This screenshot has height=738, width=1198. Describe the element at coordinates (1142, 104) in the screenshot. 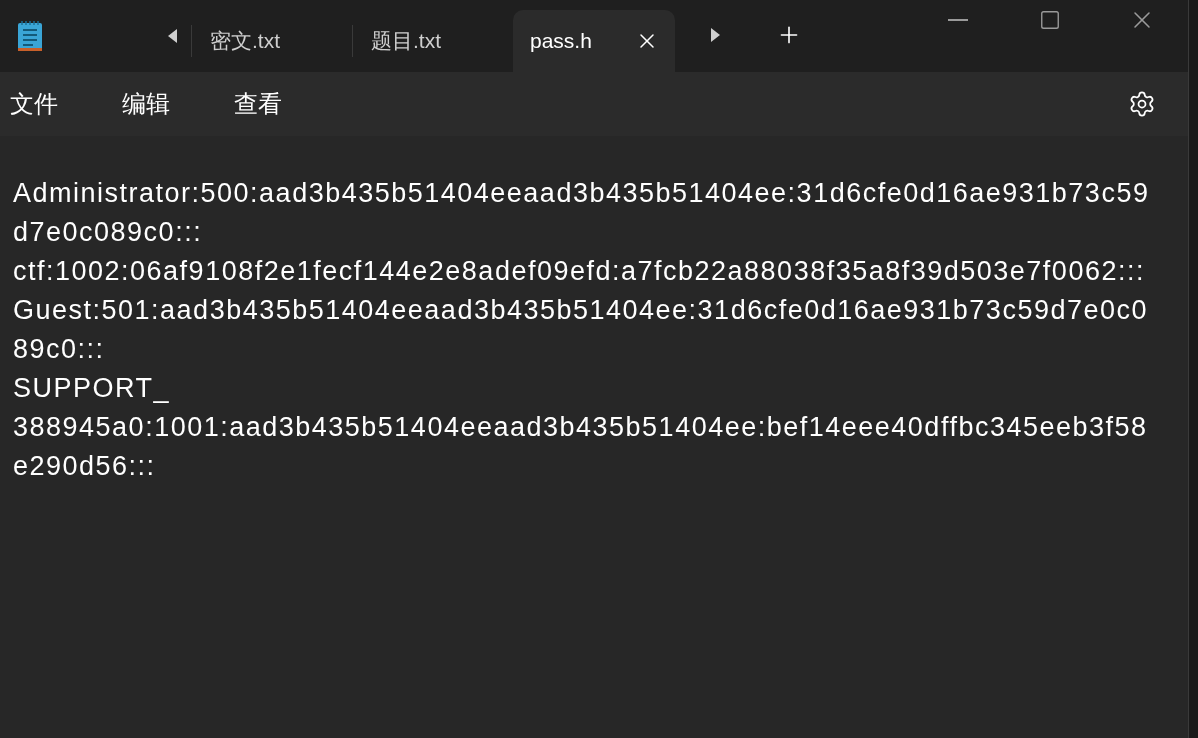

I see `settings-icon` at that location.